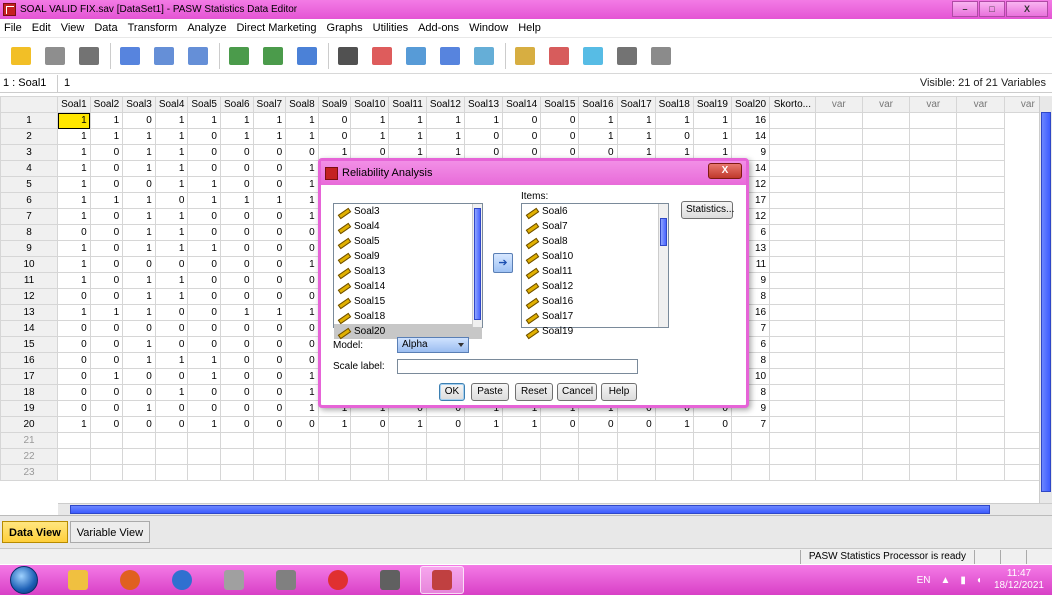 The height and width of the screenshot is (595, 1052). Describe the element at coordinates (490, 392) in the screenshot. I see `paste-button: Paste` at that location.